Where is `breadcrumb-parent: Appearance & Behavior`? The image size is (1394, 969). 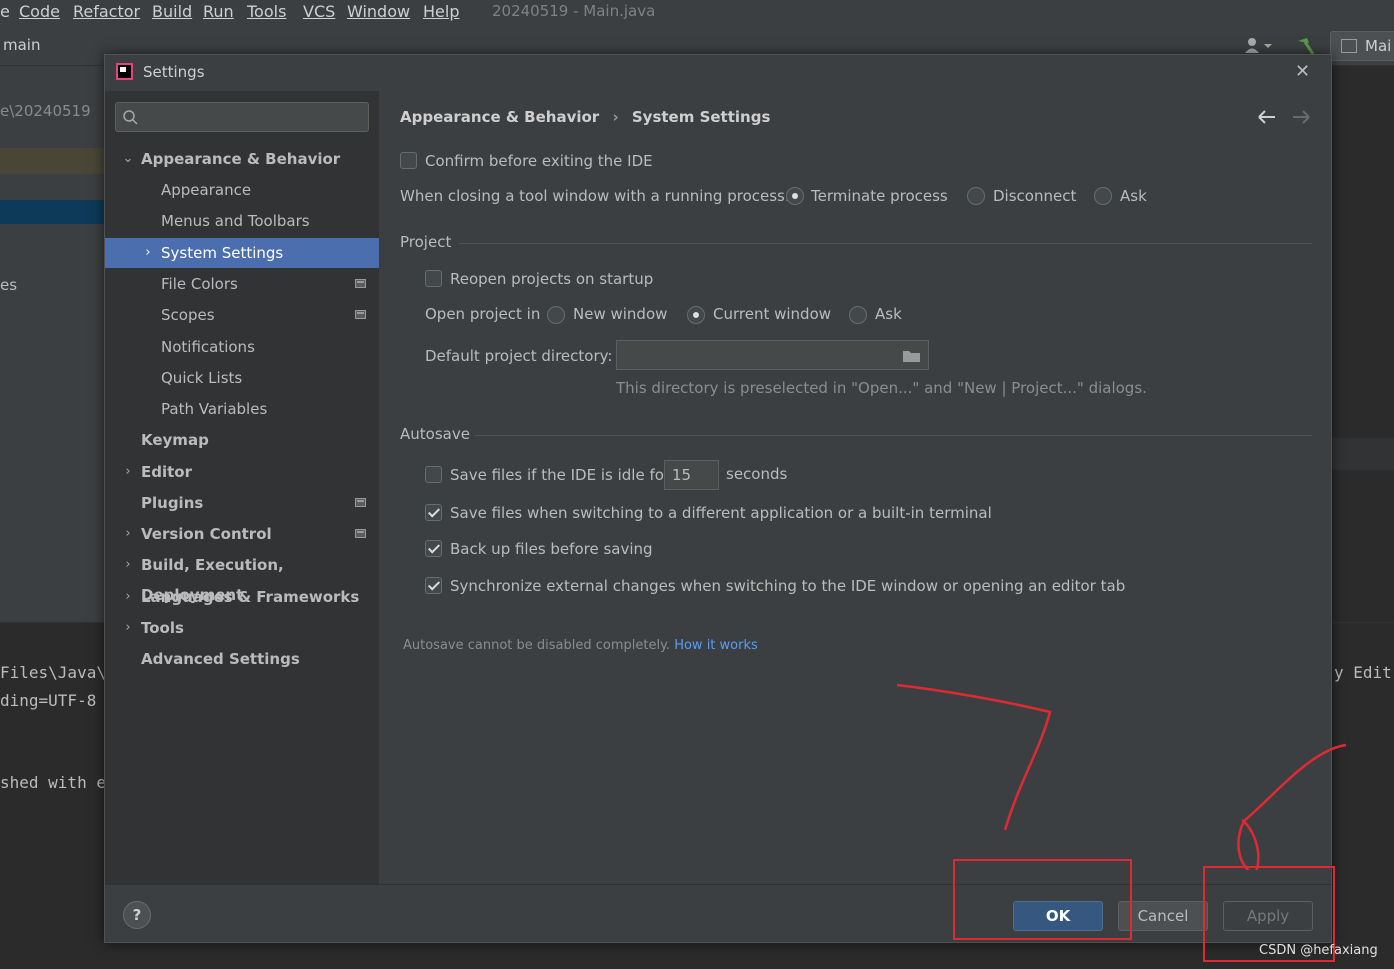
breadcrumb-parent: Appearance & Behavior is located at coordinates (499, 117).